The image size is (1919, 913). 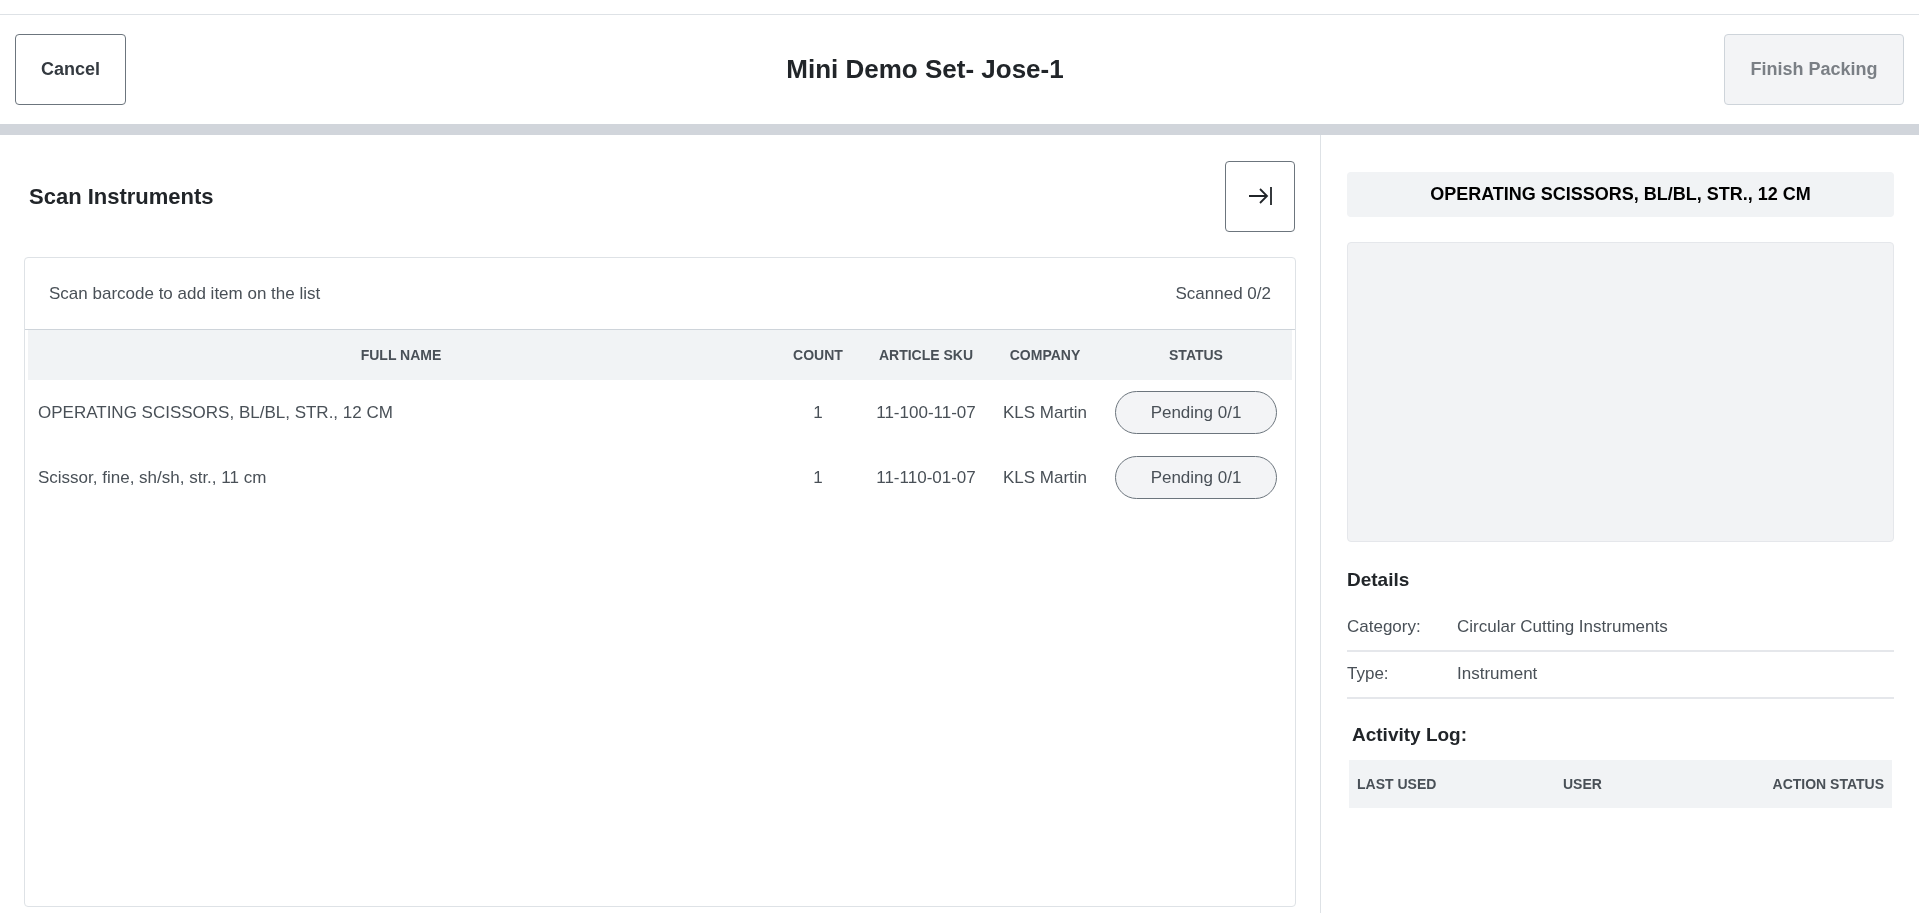 What do you see at coordinates (152, 477) in the screenshot?
I see `table-cell: Scissor, fine, sh/sh, str., 11 cm` at bounding box center [152, 477].